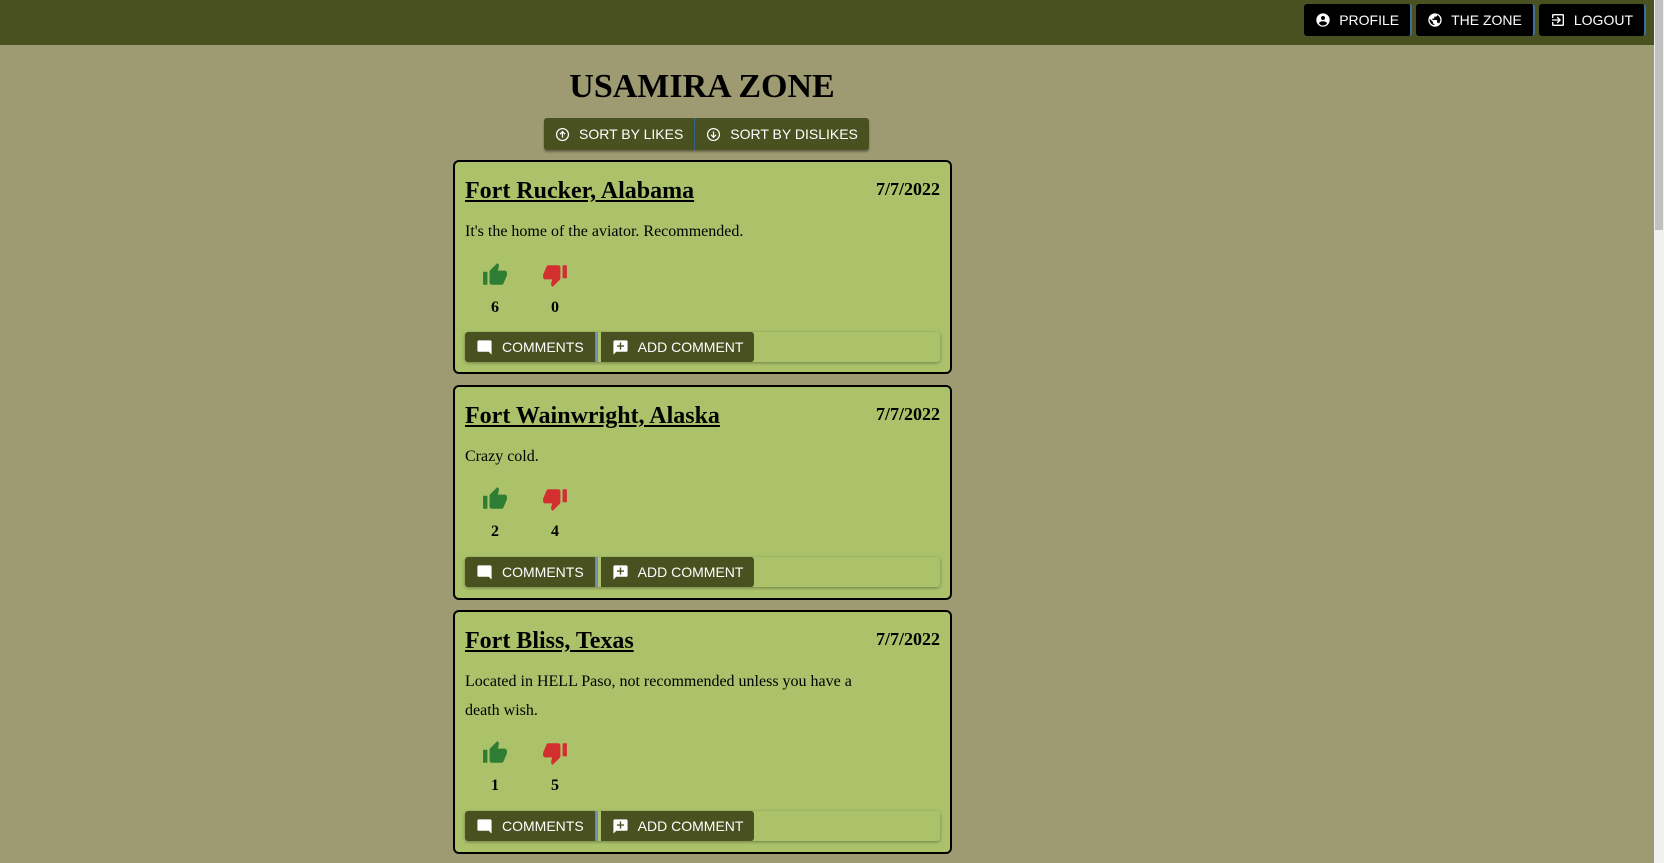 Image resolution: width=1664 pixels, height=863 pixels. I want to click on logout-icon, so click(1557, 20).